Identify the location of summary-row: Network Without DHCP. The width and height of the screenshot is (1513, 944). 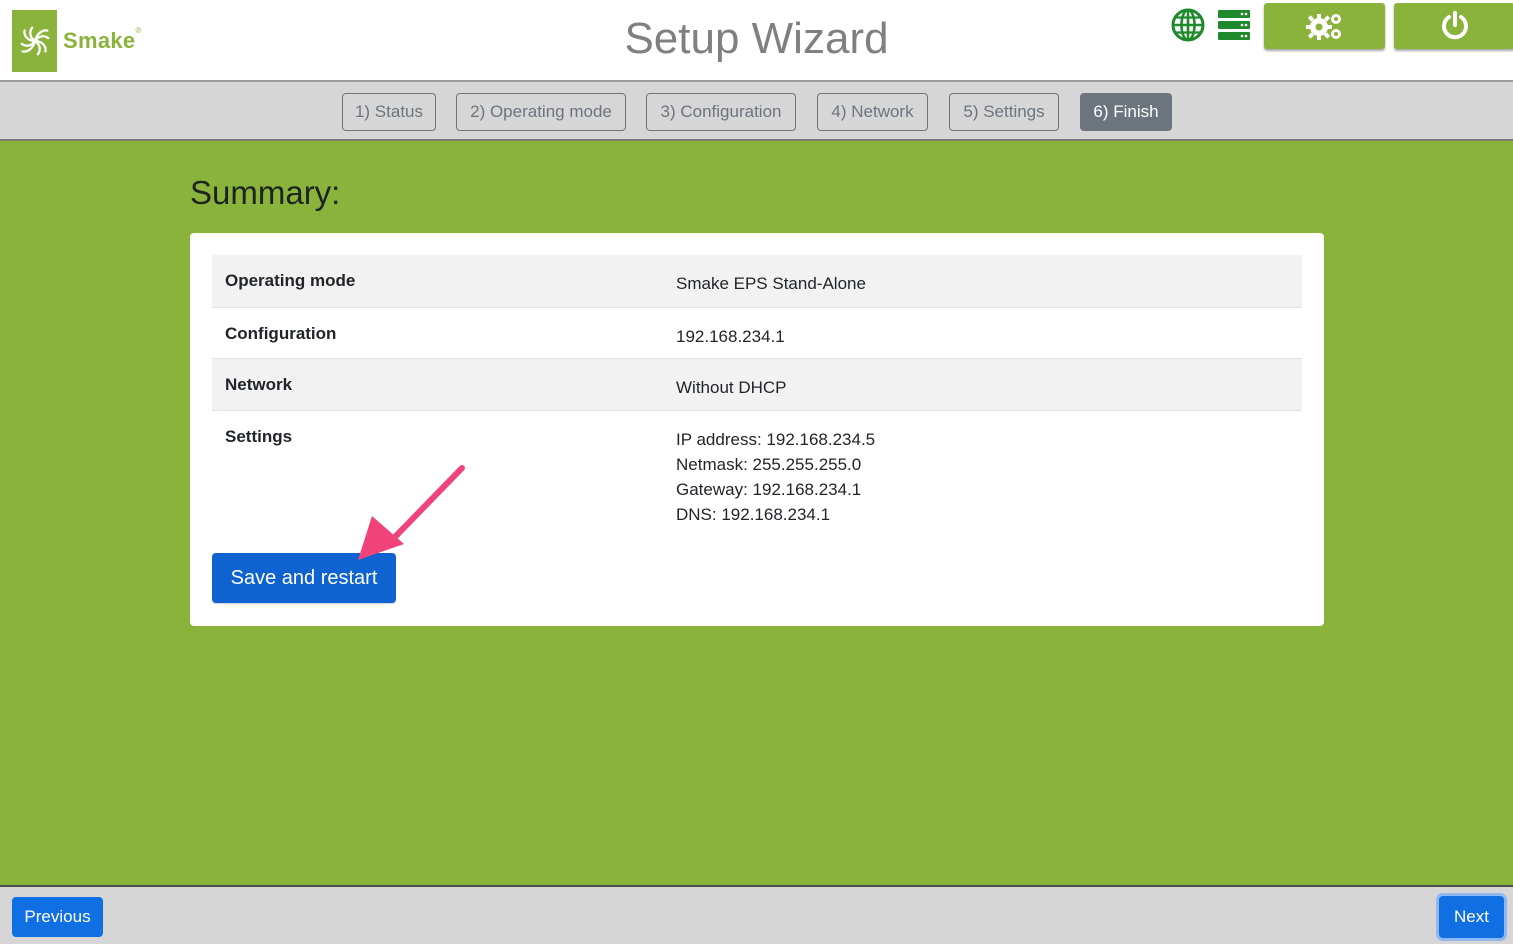
(757, 384).